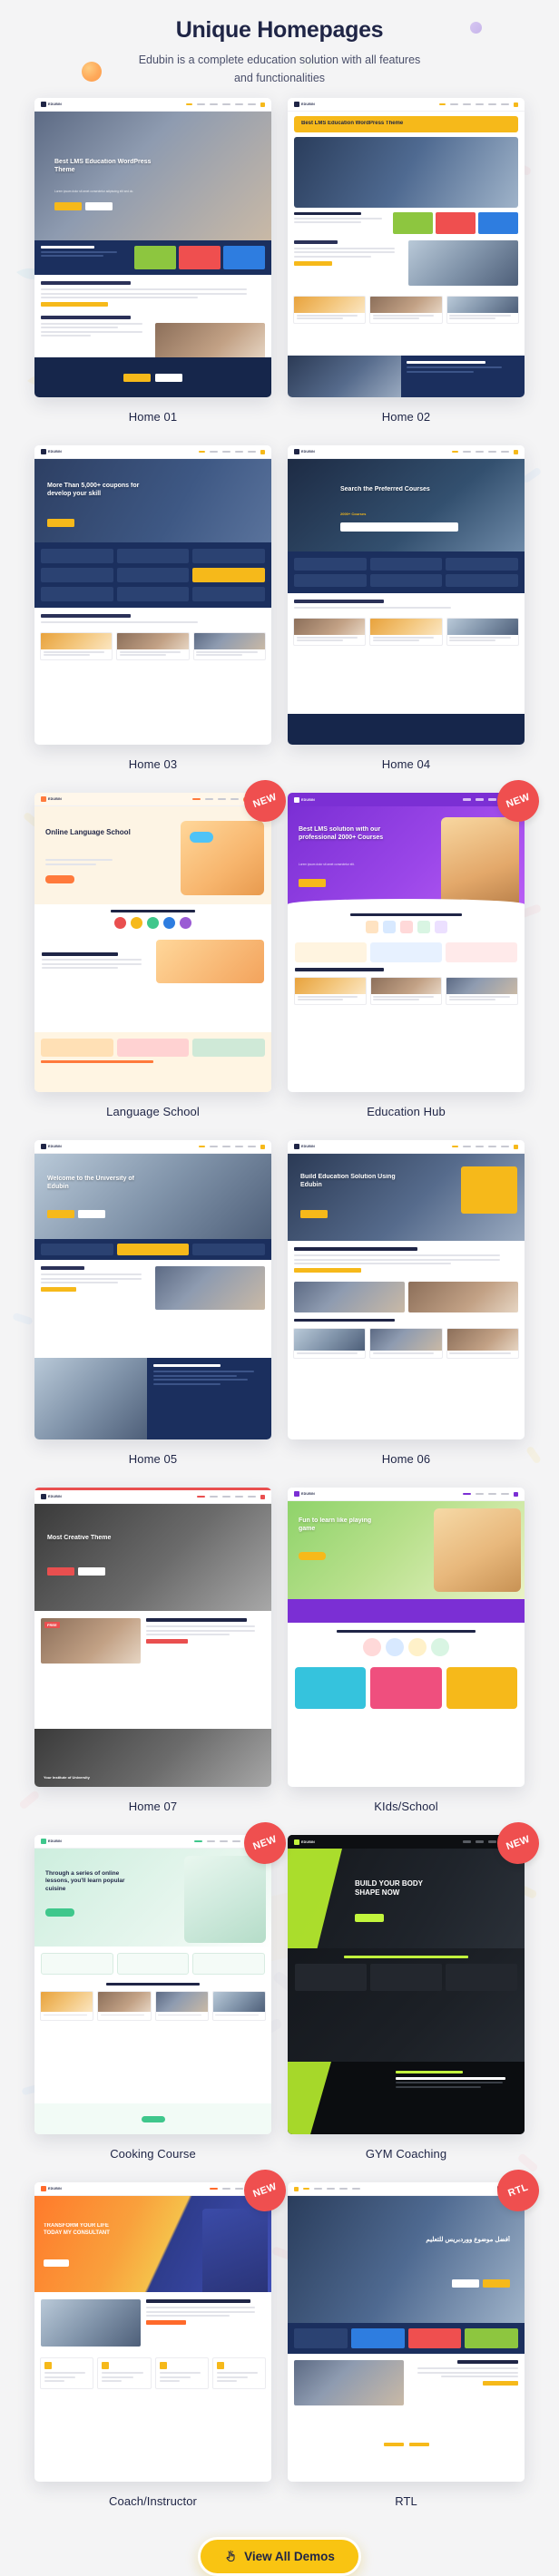 The image size is (559, 2576). Describe the element at coordinates (406, 1984) in the screenshot. I see `demo-thumbnail-gym-coaching: EDUBIN BUILD YOUR BODY SHAPE NOW` at that location.